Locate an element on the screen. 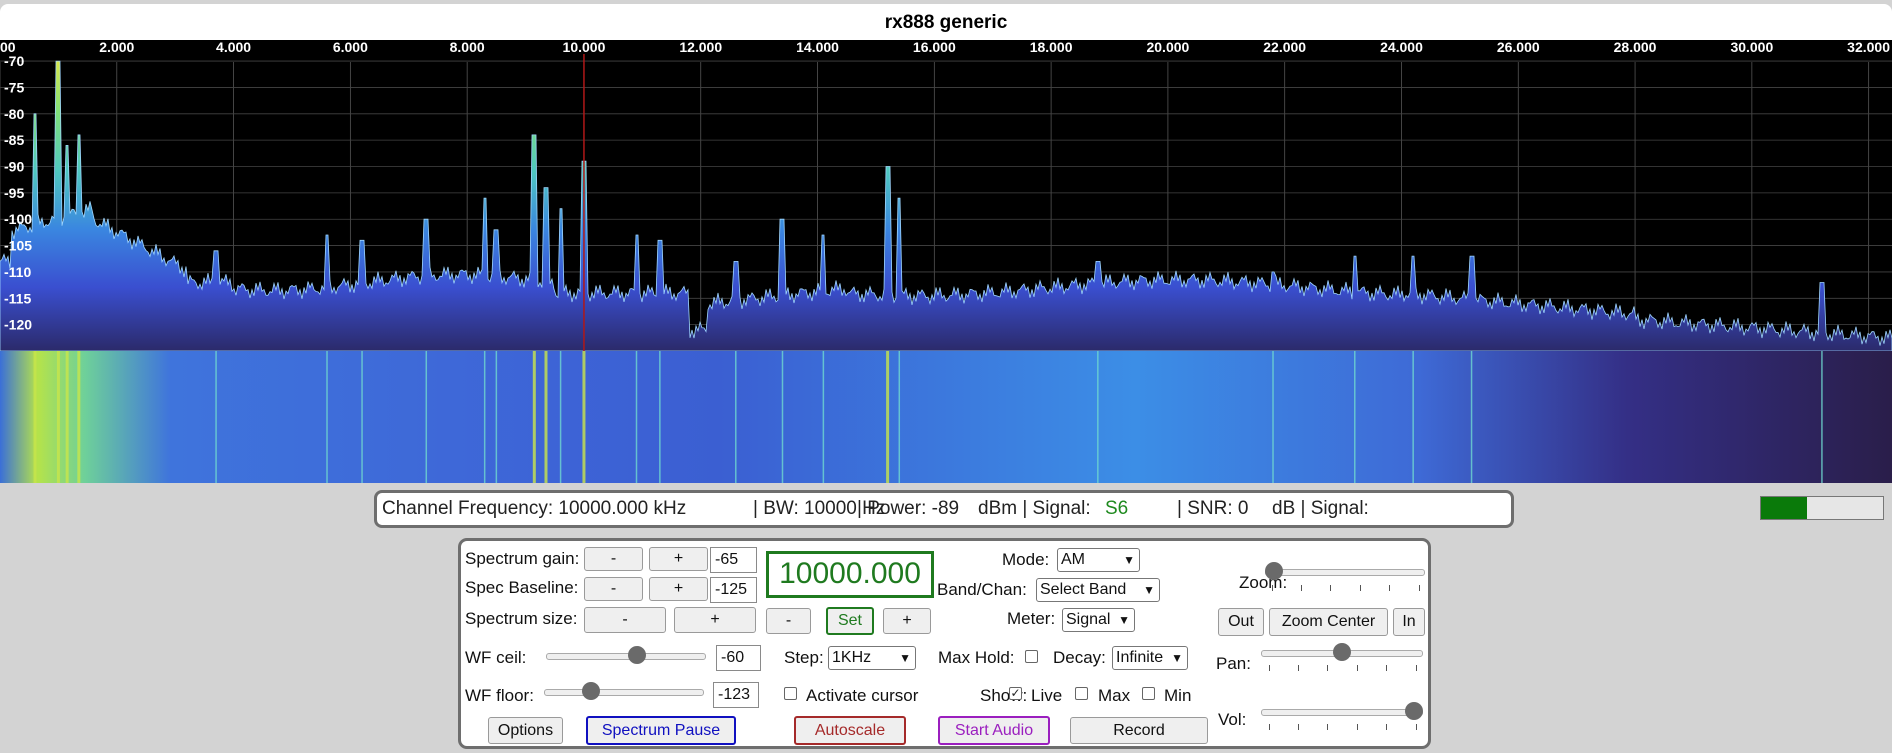 The image size is (1892, 753). zoom-out-button: Out is located at coordinates (1241, 622).